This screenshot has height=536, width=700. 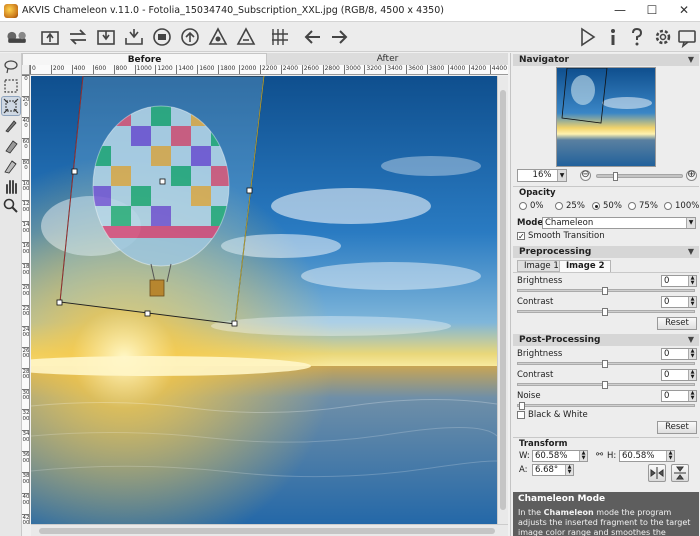 I want to click on h-ruler-tick: 2400, so click(x=289, y=69).